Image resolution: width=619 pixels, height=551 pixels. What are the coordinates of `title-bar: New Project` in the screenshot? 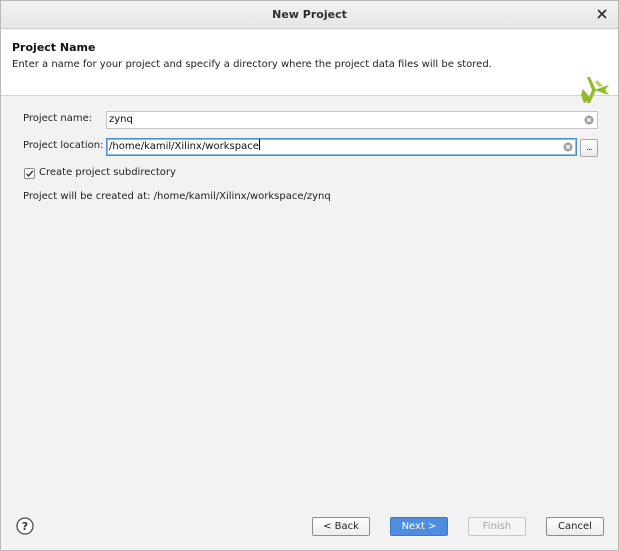 It's located at (309, 15).